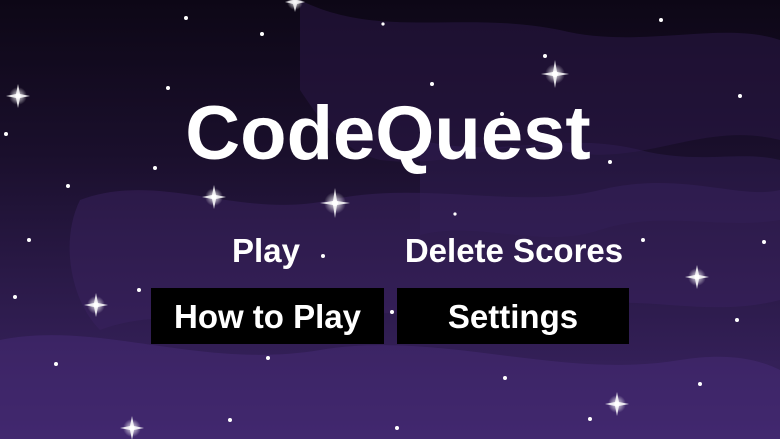 This screenshot has width=780, height=439. What do you see at coordinates (513, 316) in the screenshot?
I see `settings-button: Settings` at bounding box center [513, 316].